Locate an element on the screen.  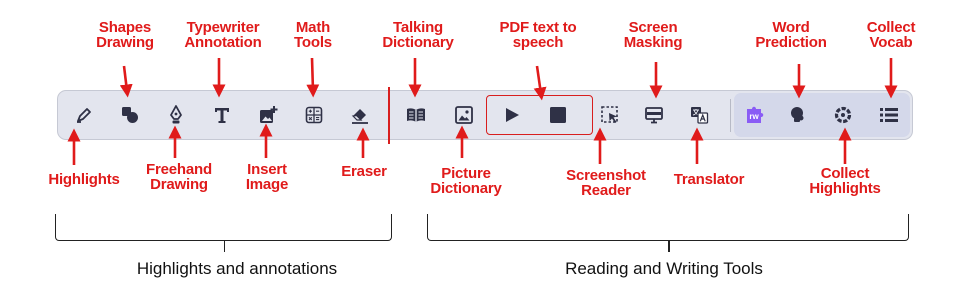
label-talking-dictionary: Talking Dictionary is located at coordinates (418, 35).